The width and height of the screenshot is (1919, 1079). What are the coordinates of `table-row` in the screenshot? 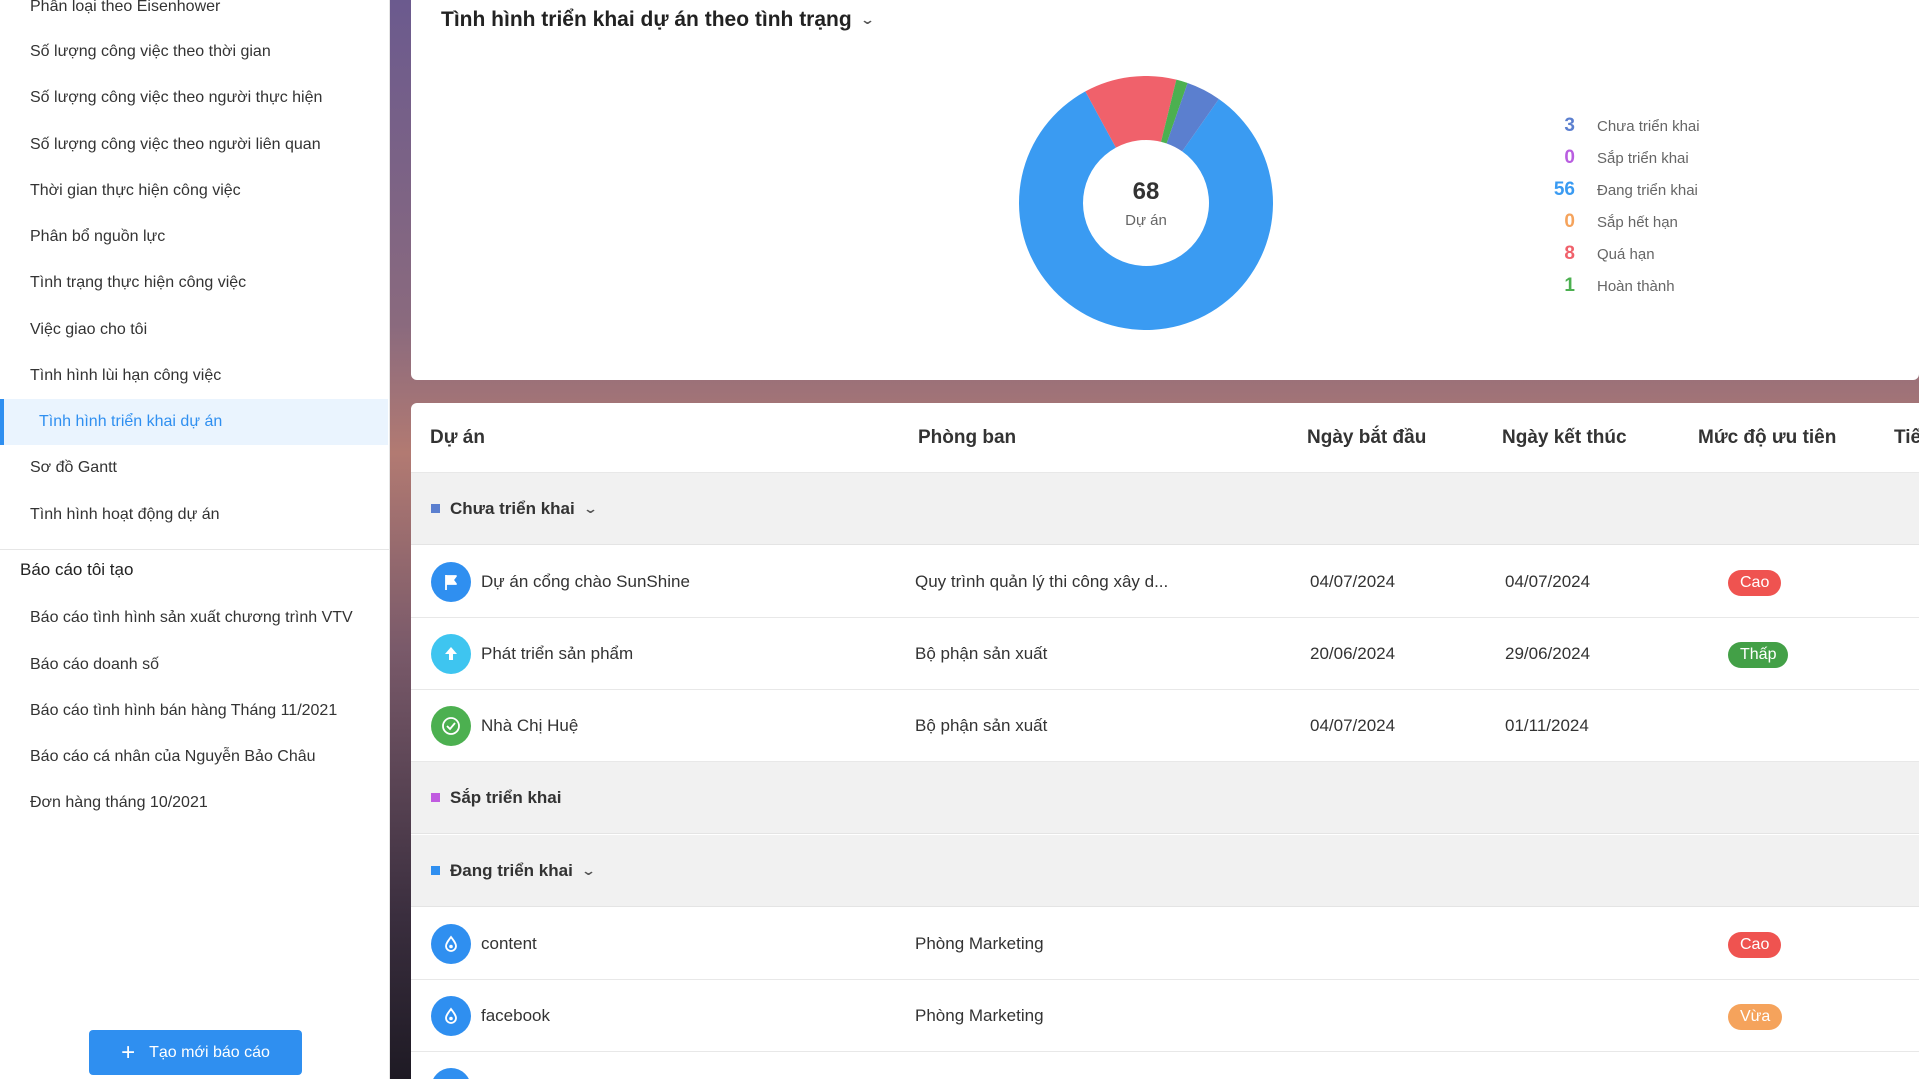 It's located at (1165, 1065).